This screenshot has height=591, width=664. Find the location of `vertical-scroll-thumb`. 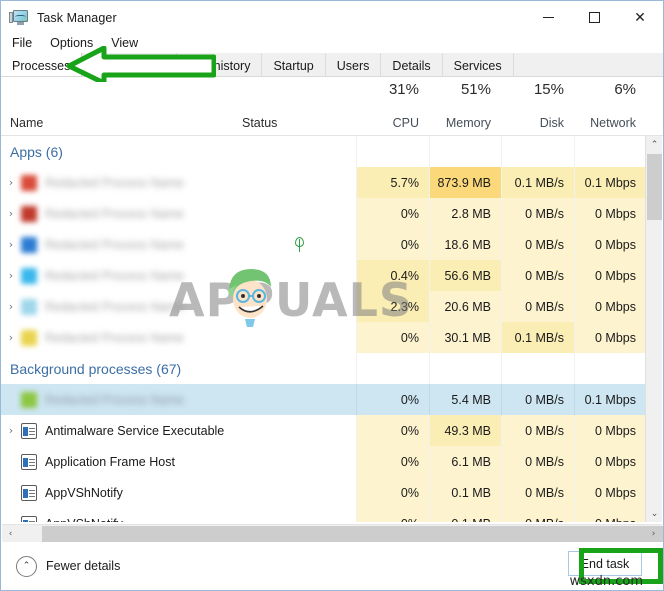

vertical-scroll-thumb is located at coordinates (654, 187).